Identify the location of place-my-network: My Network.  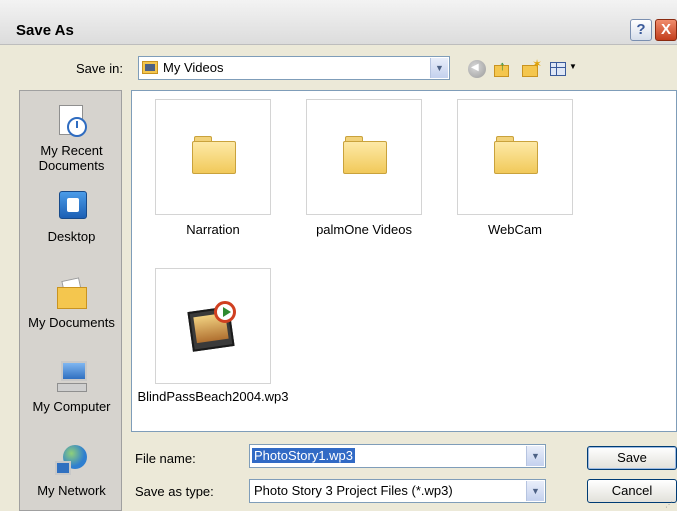
(71, 471).